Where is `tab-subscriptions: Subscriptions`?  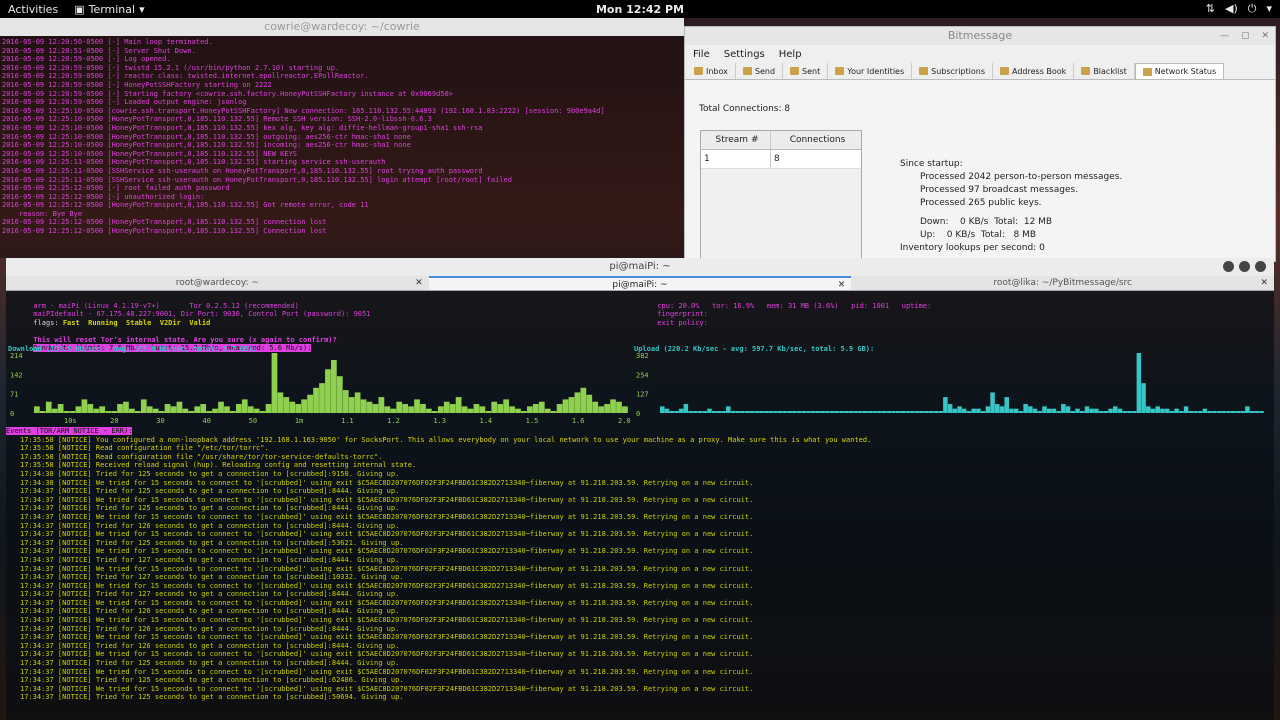 tab-subscriptions: Subscriptions is located at coordinates (952, 71).